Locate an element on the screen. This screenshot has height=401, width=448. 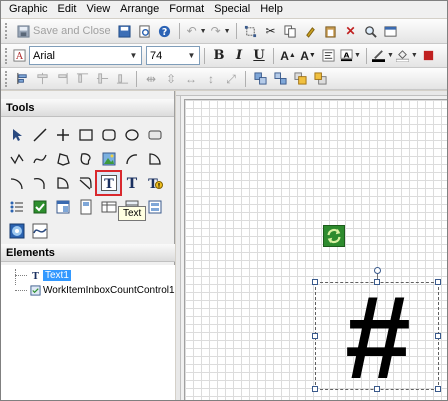
text1-element: # is located at coordinates (376, 329).